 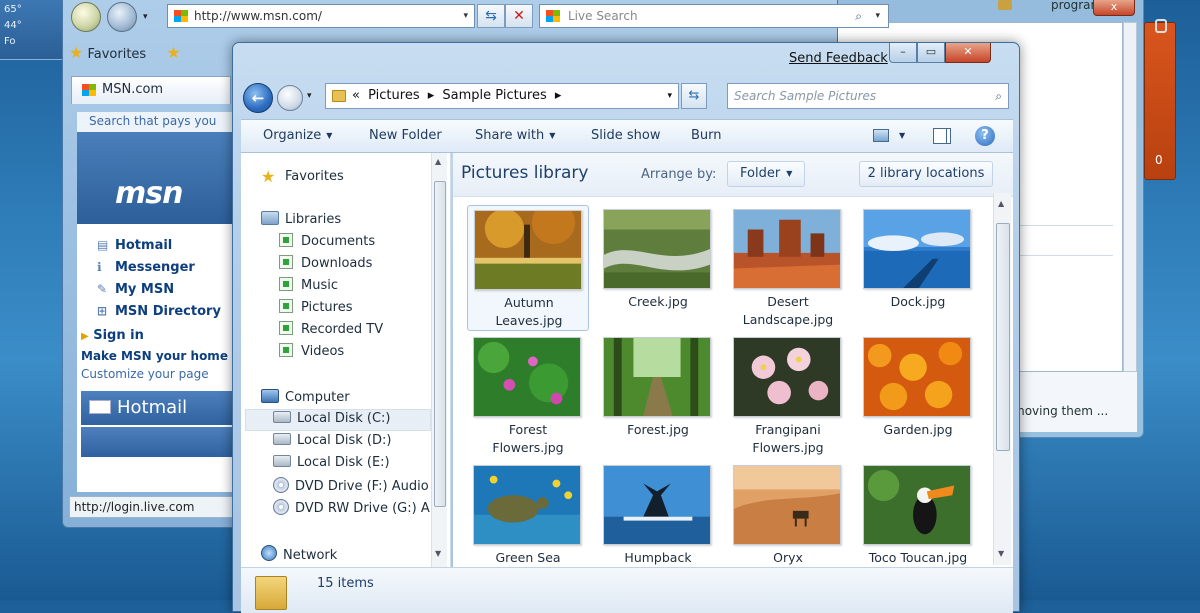 What do you see at coordinates (918, 396) in the screenshot?
I see `file-tile: Garden.jpg` at bounding box center [918, 396].